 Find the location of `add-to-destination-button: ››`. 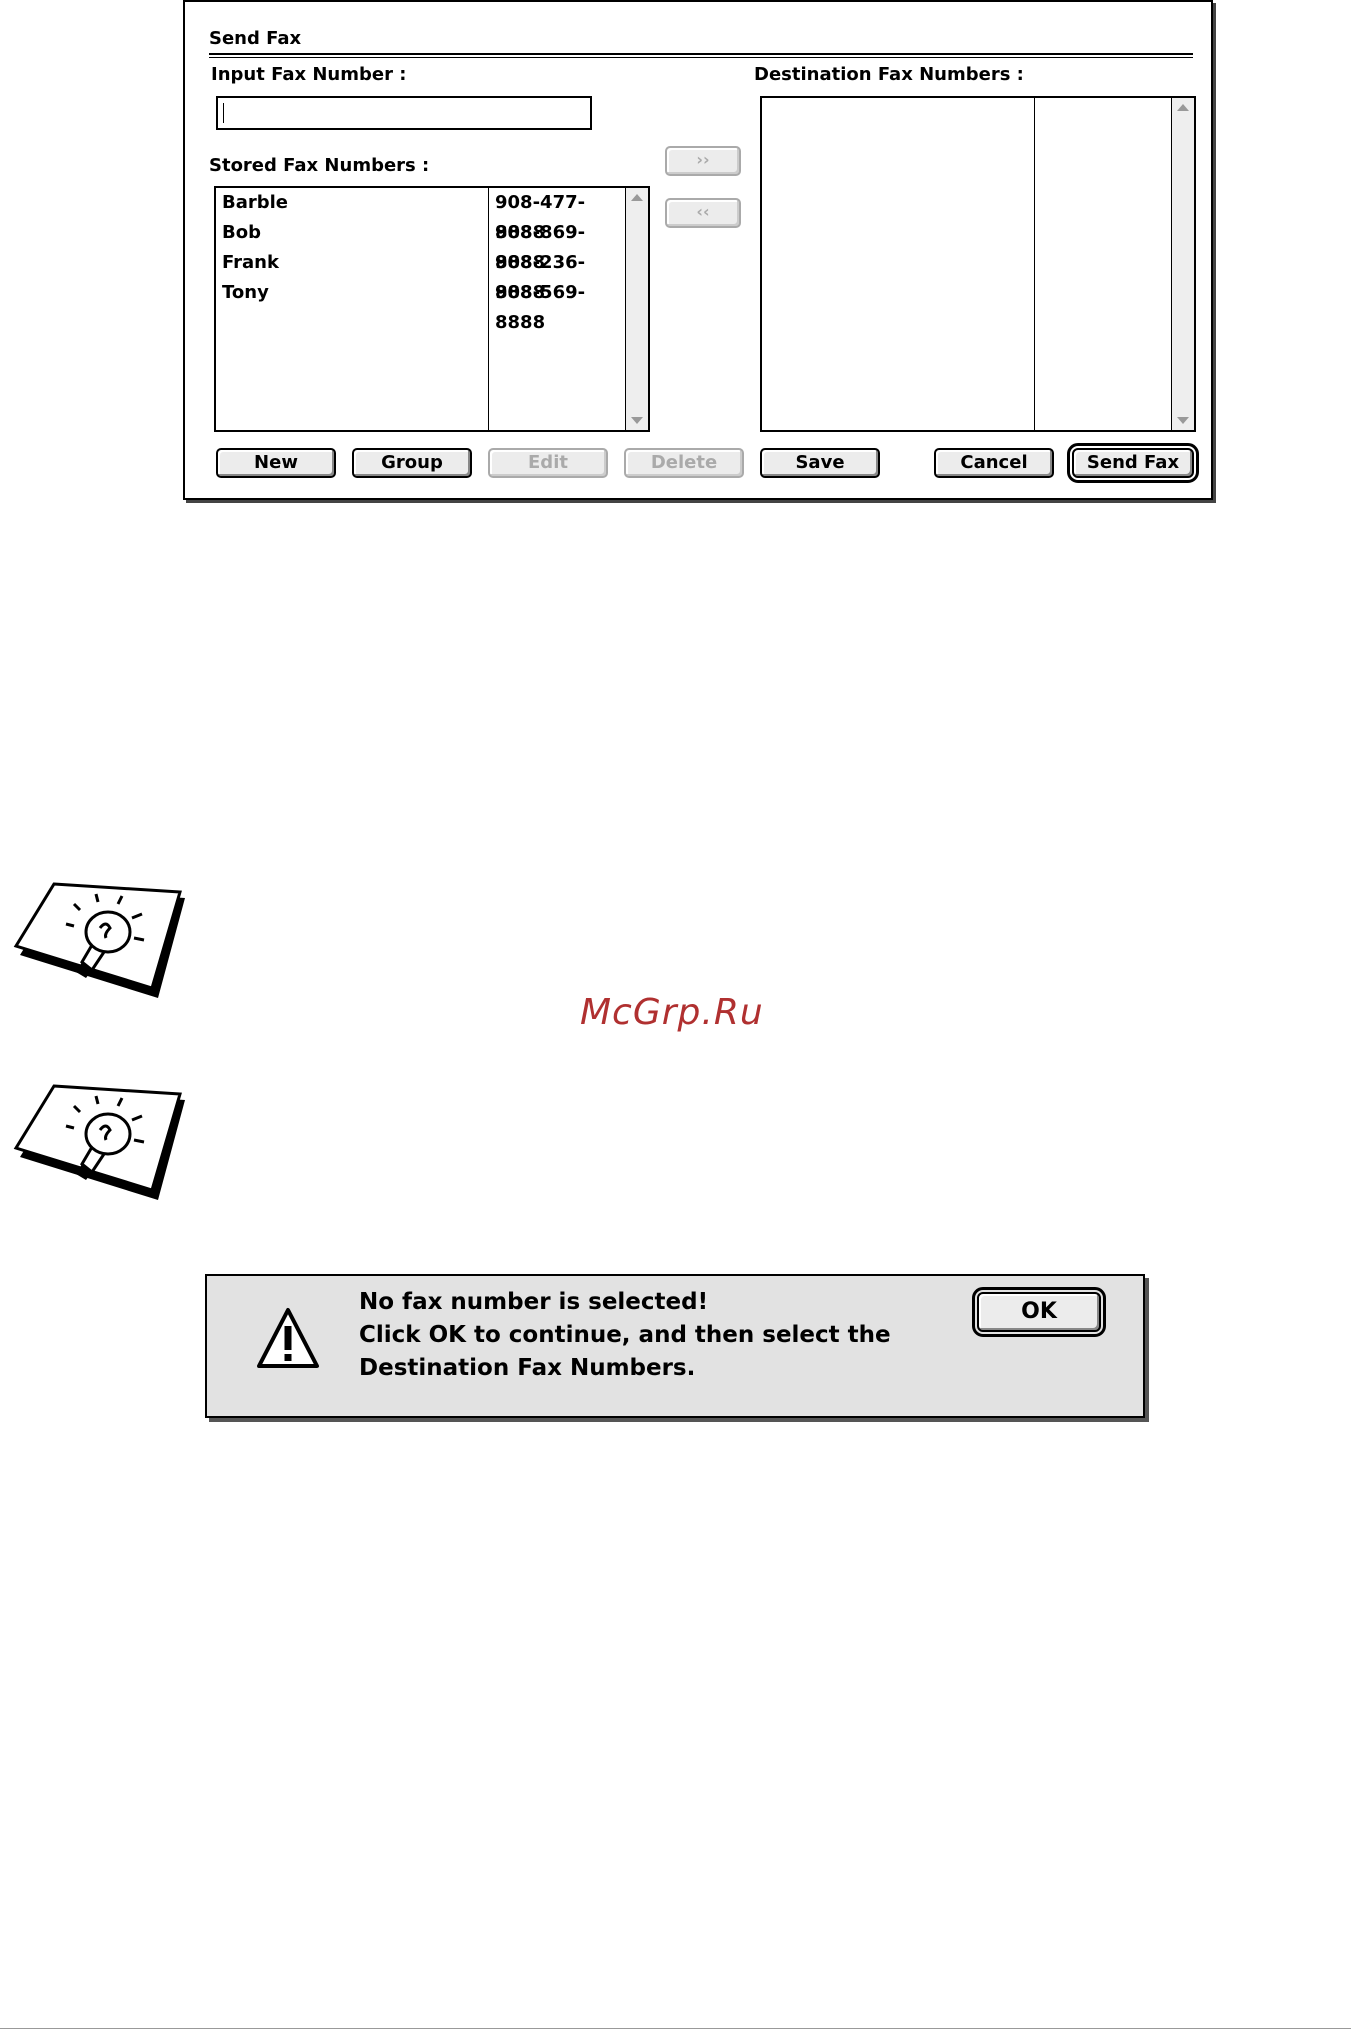

add-to-destination-button: ›› is located at coordinates (703, 161).